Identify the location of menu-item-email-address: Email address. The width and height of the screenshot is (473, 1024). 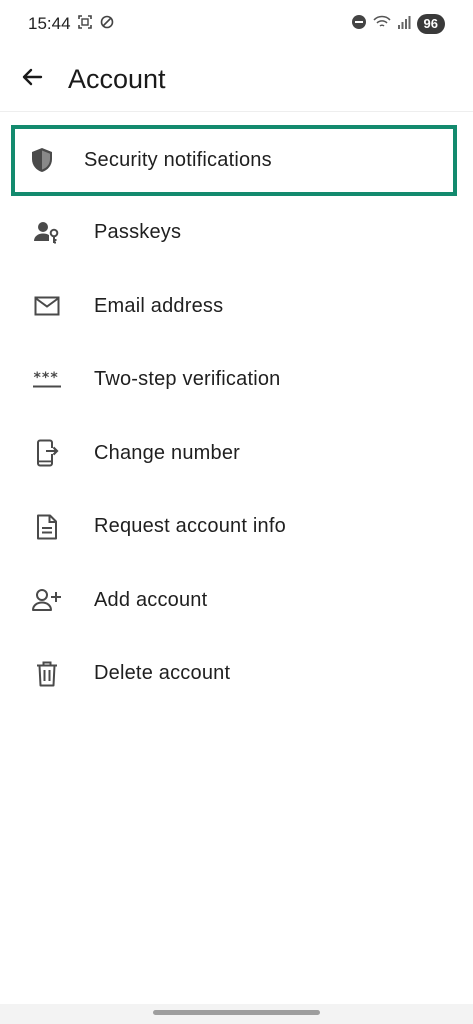
(236, 307).